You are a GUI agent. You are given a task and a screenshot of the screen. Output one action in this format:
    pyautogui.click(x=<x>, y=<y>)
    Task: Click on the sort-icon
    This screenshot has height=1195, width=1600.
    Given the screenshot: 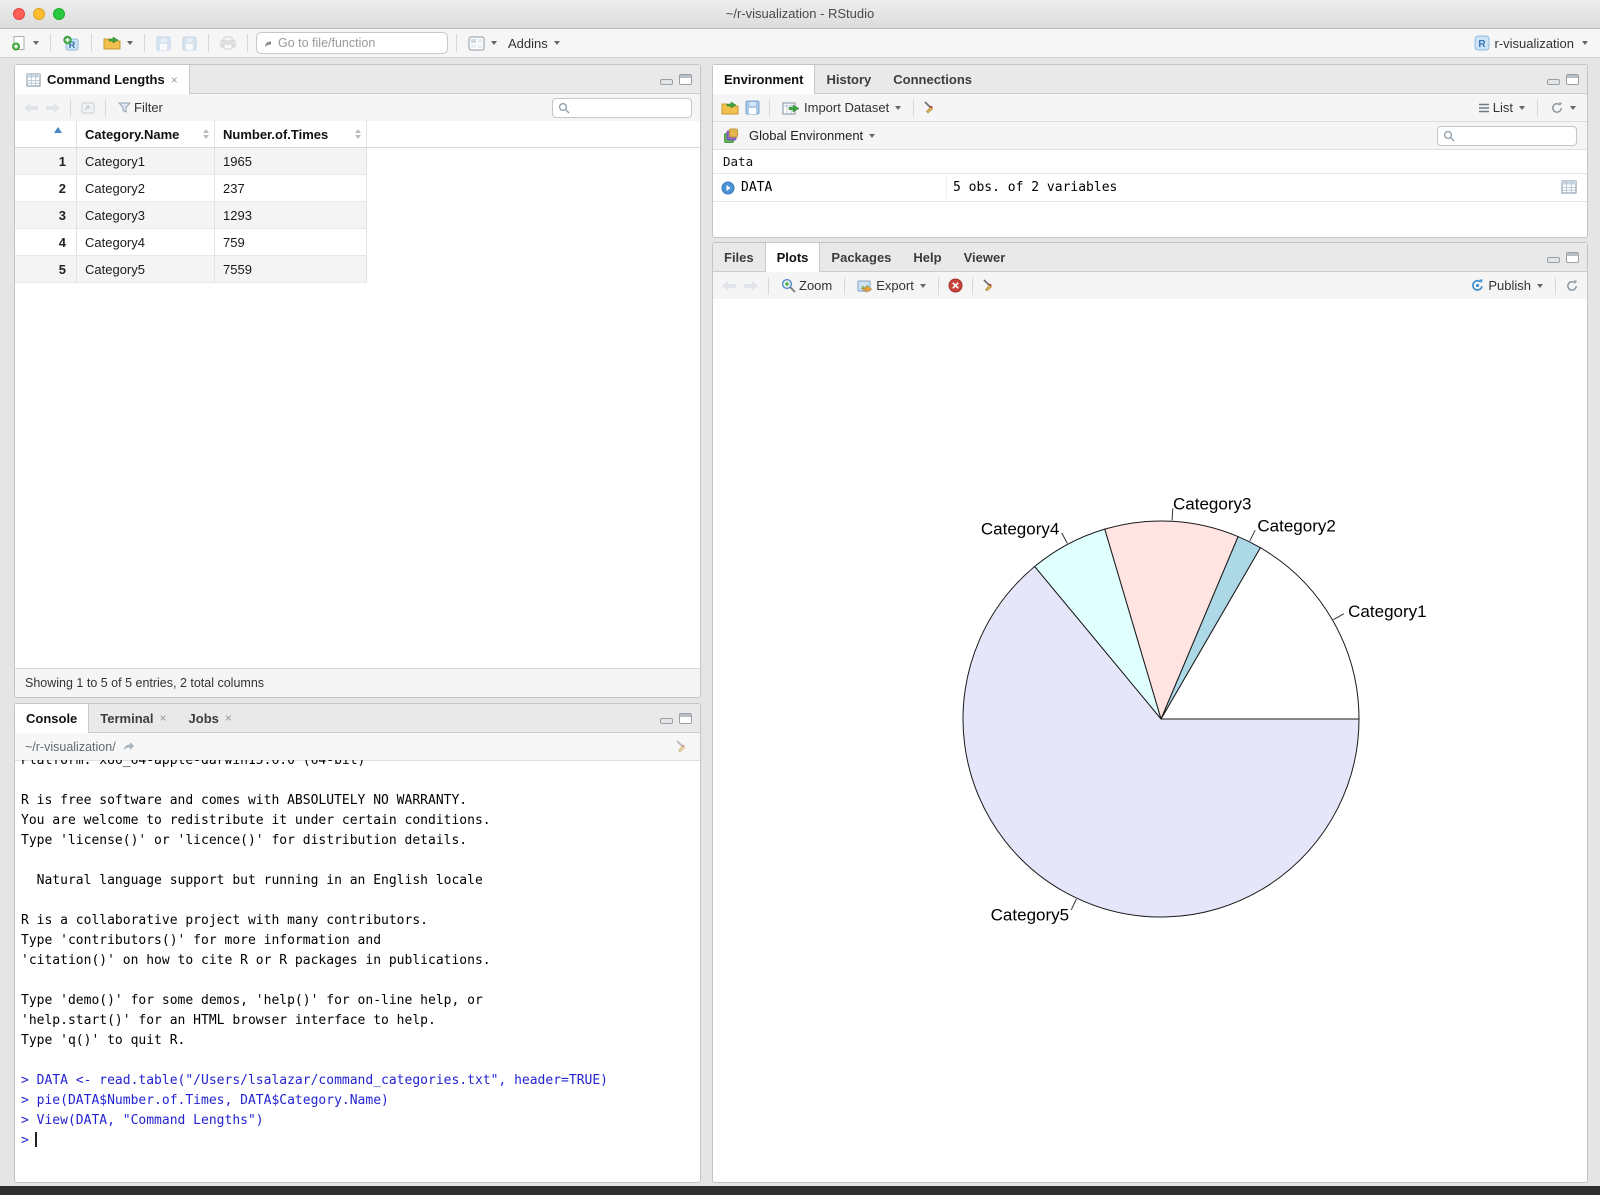 What is the action you would take?
    pyautogui.click(x=358, y=134)
    